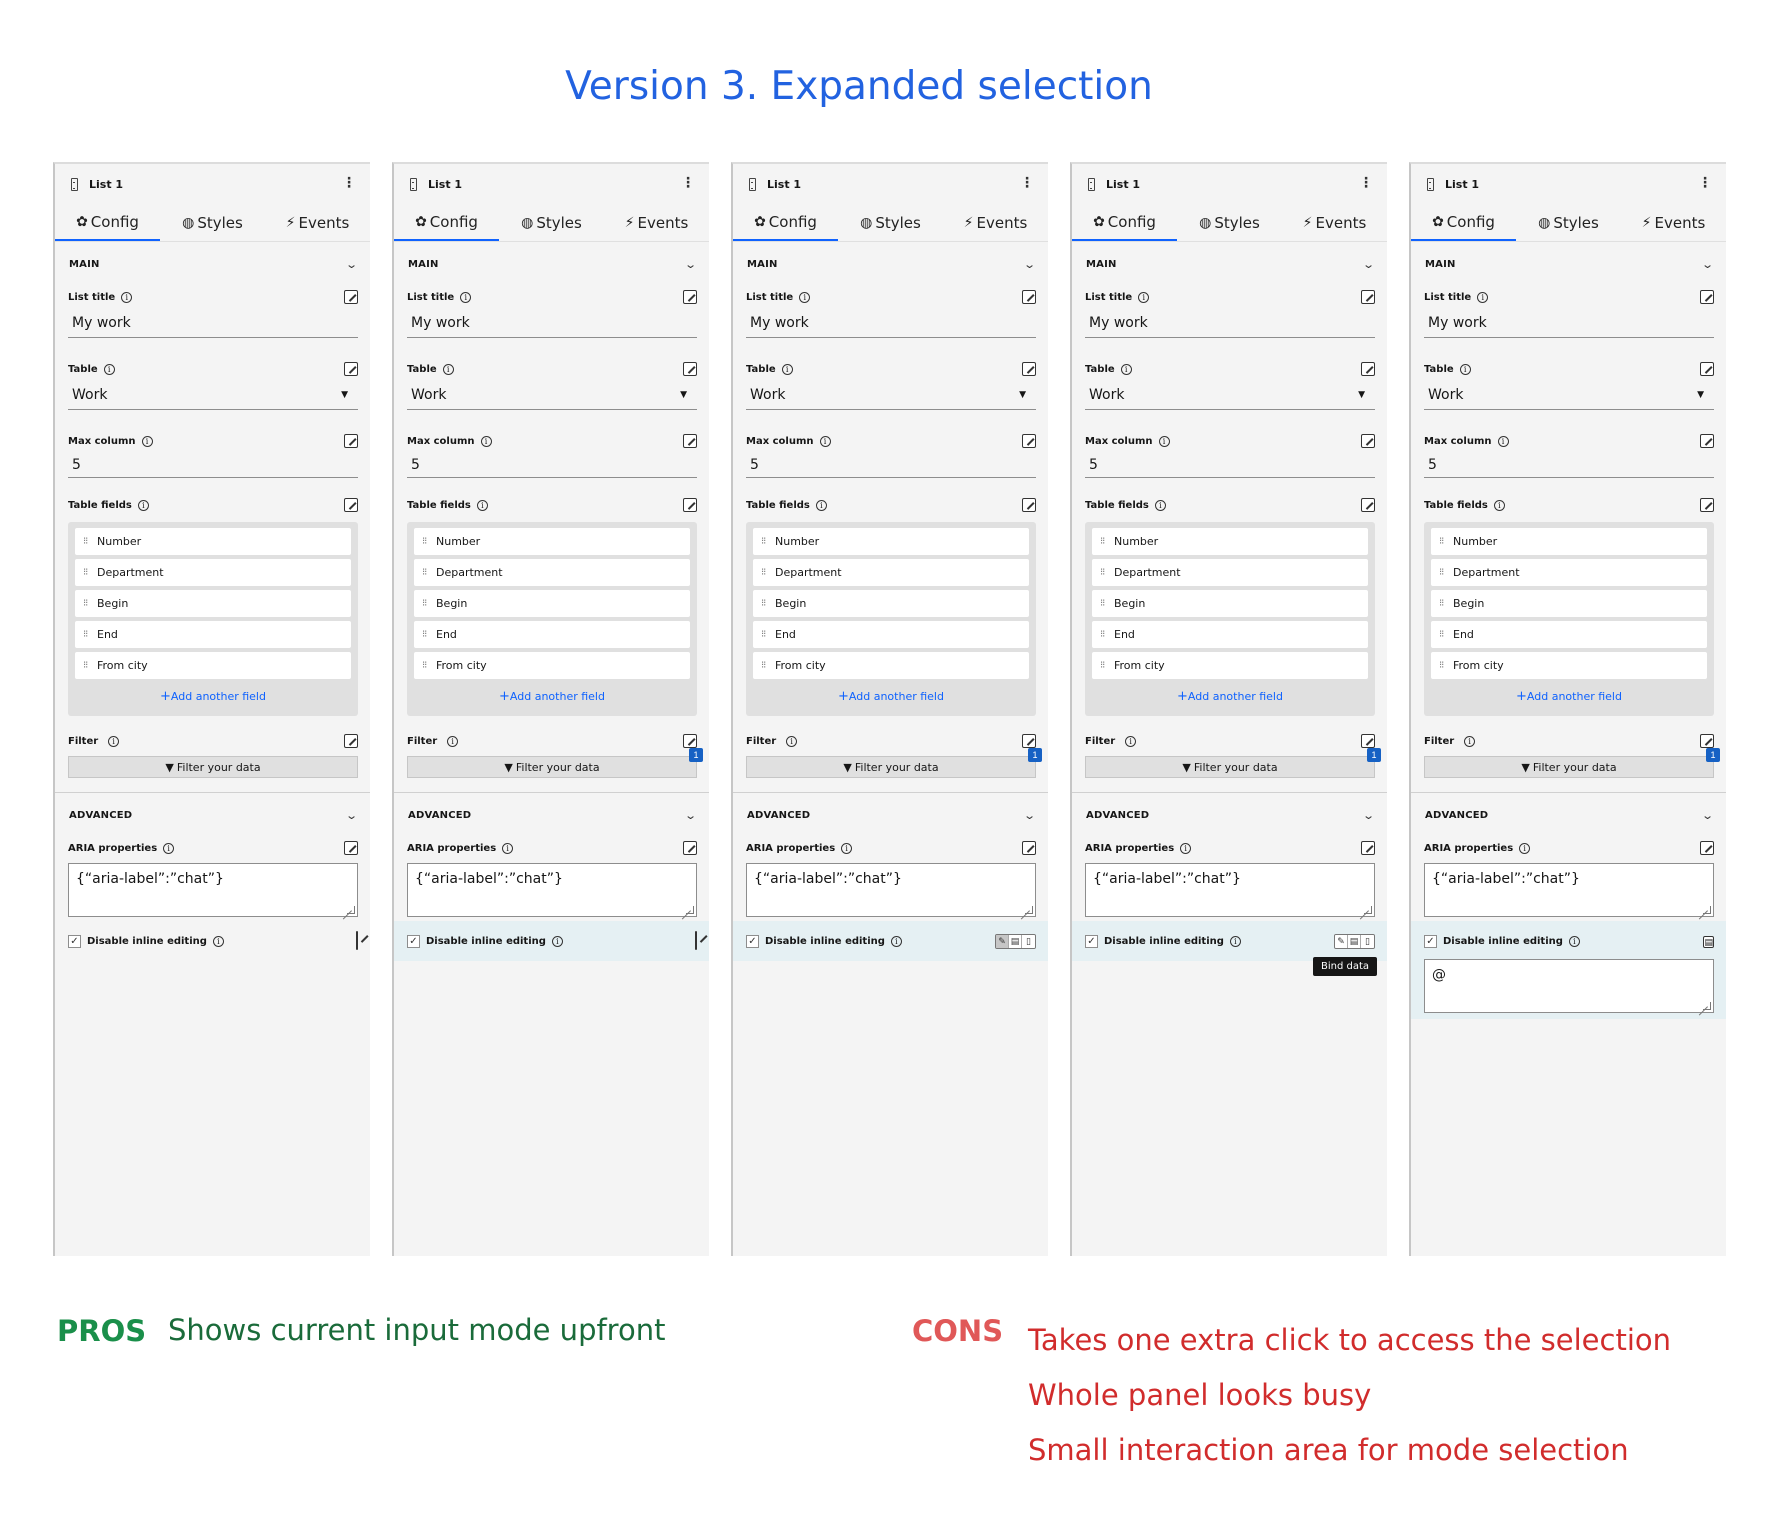  Describe the element at coordinates (107, 222) in the screenshot. I see `tab-config: ✿ Config` at that location.